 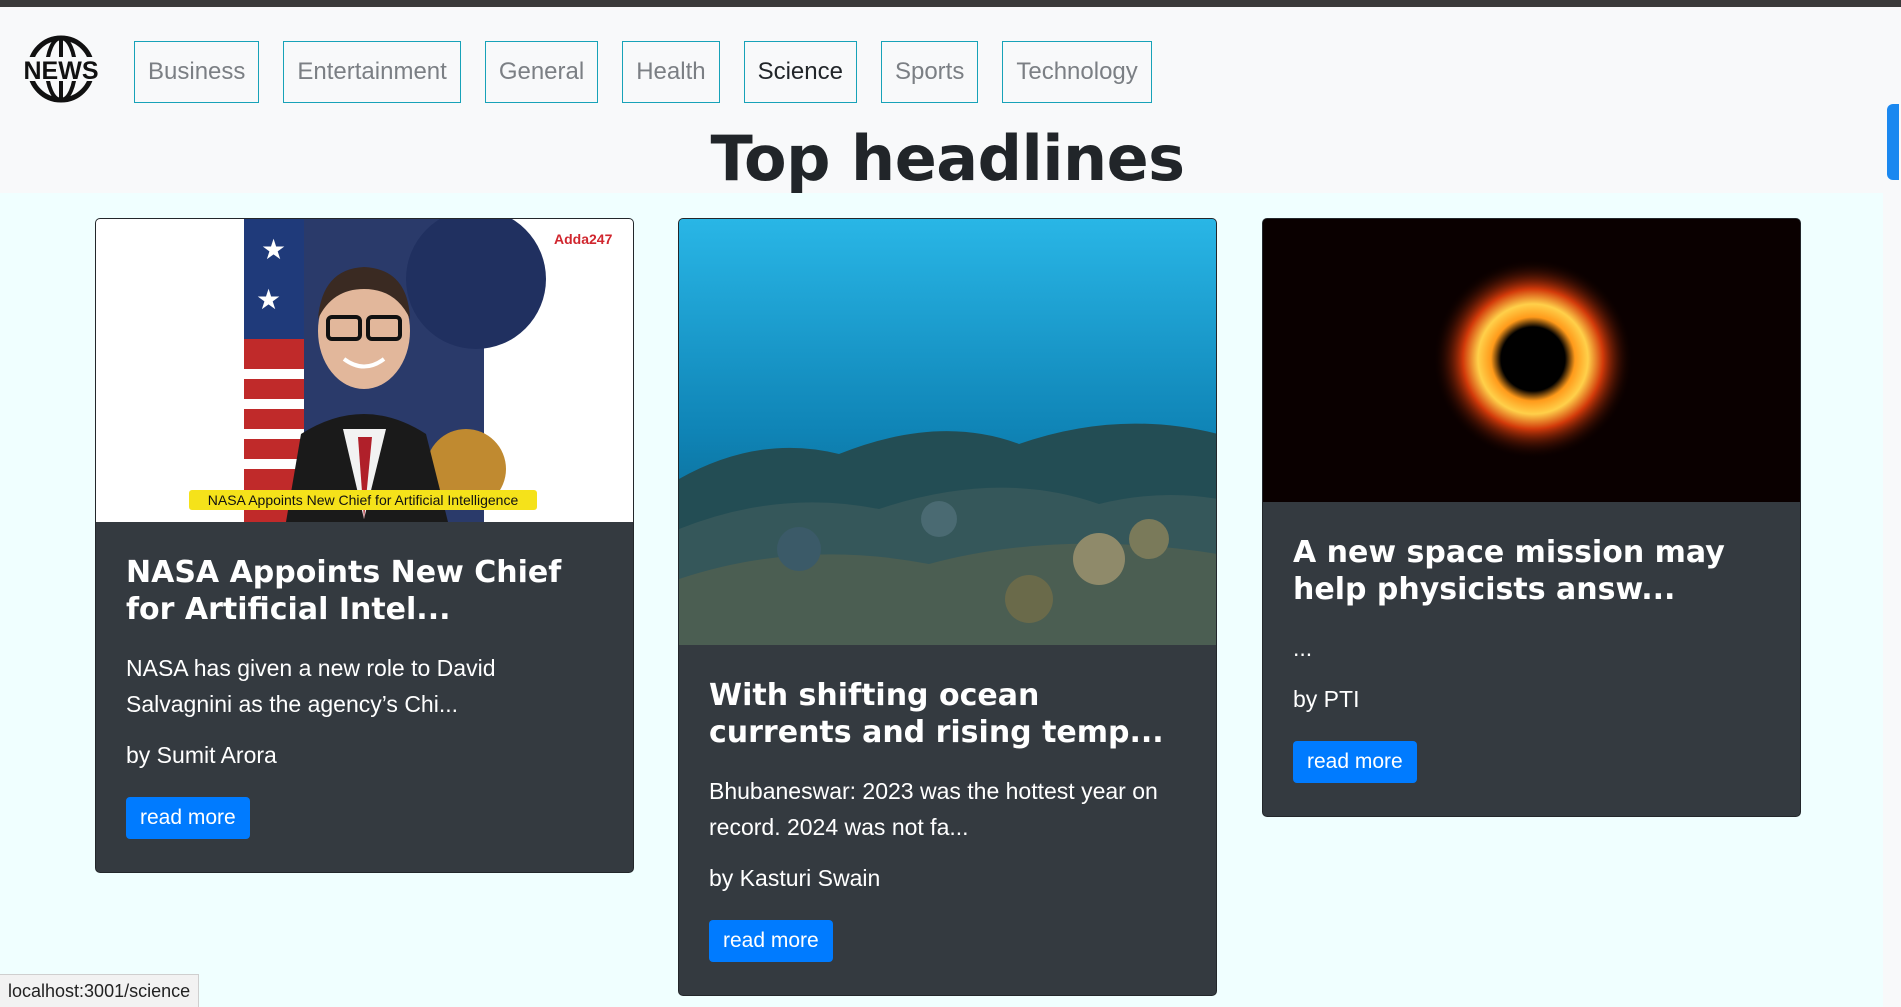 What do you see at coordinates (201, 755) in the screenshot?
I see `article-author: by Sumit Arora` at bounding box center [201, 755].